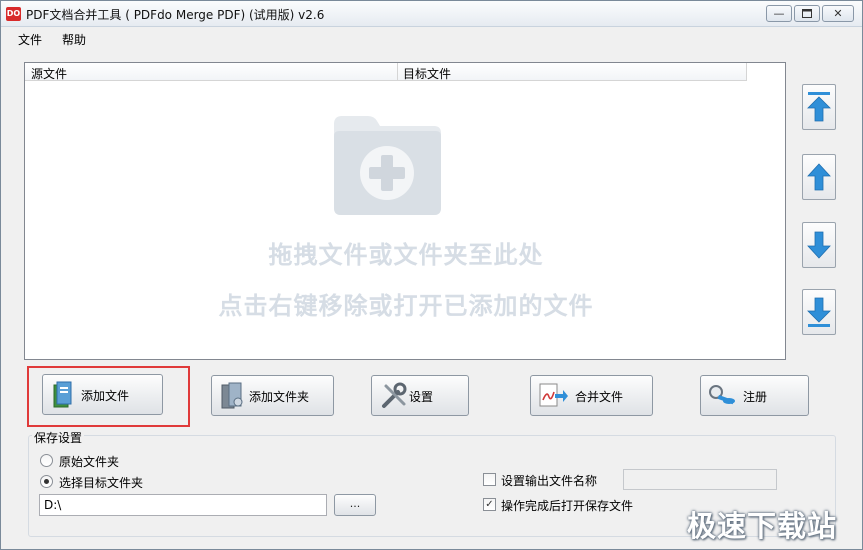 The height and width of the screenshot is (550, 863). I want to click on move-to-top-icon, so click(819, 107).